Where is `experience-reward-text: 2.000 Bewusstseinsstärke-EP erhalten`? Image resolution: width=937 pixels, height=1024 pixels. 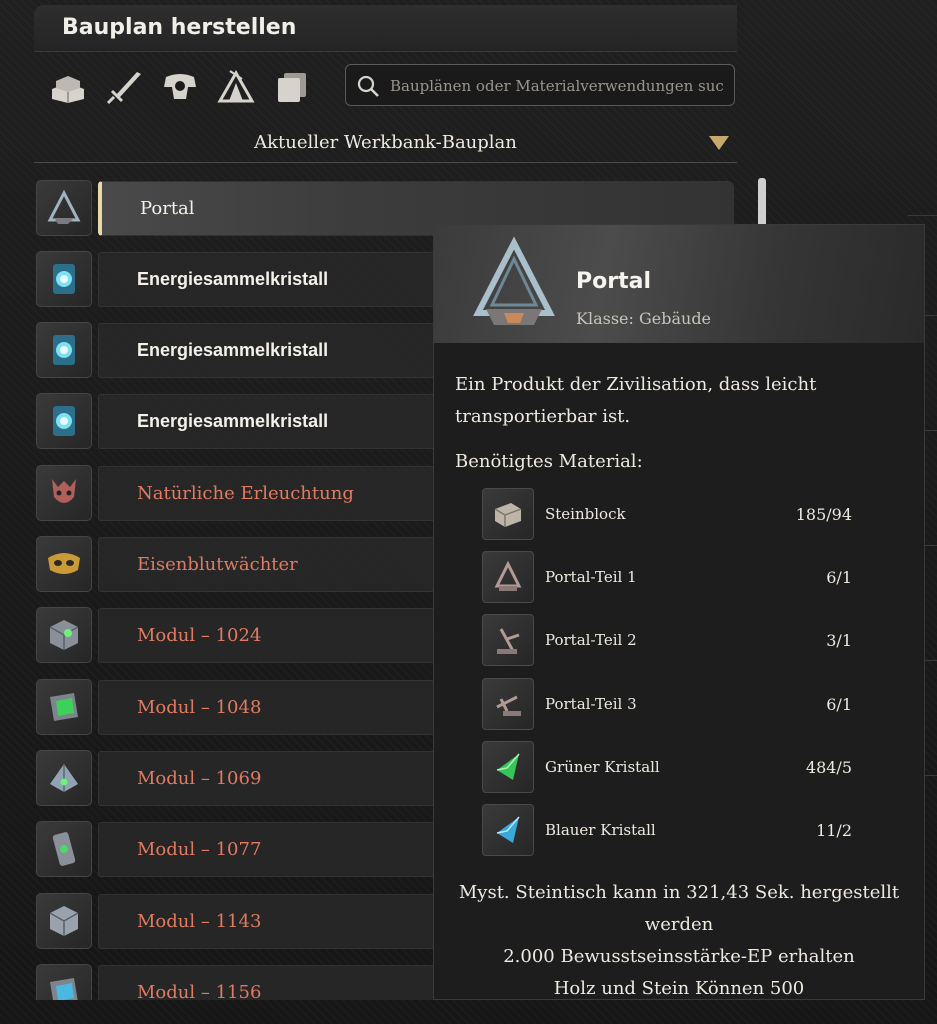 experience-reward-text: 2.000 Bewusstseinsstärke-EP erhalten is located at coordinates (679, 956).